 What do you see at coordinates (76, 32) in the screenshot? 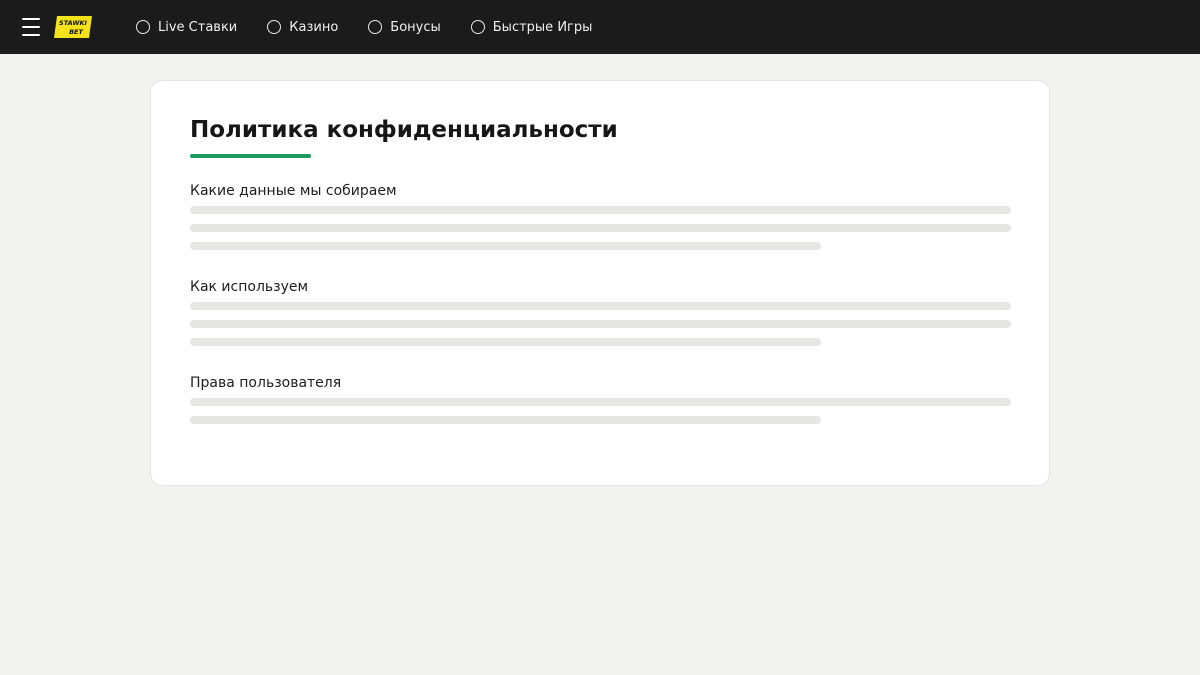
I see `svg-text: BET` at bounding box center [76, 32].